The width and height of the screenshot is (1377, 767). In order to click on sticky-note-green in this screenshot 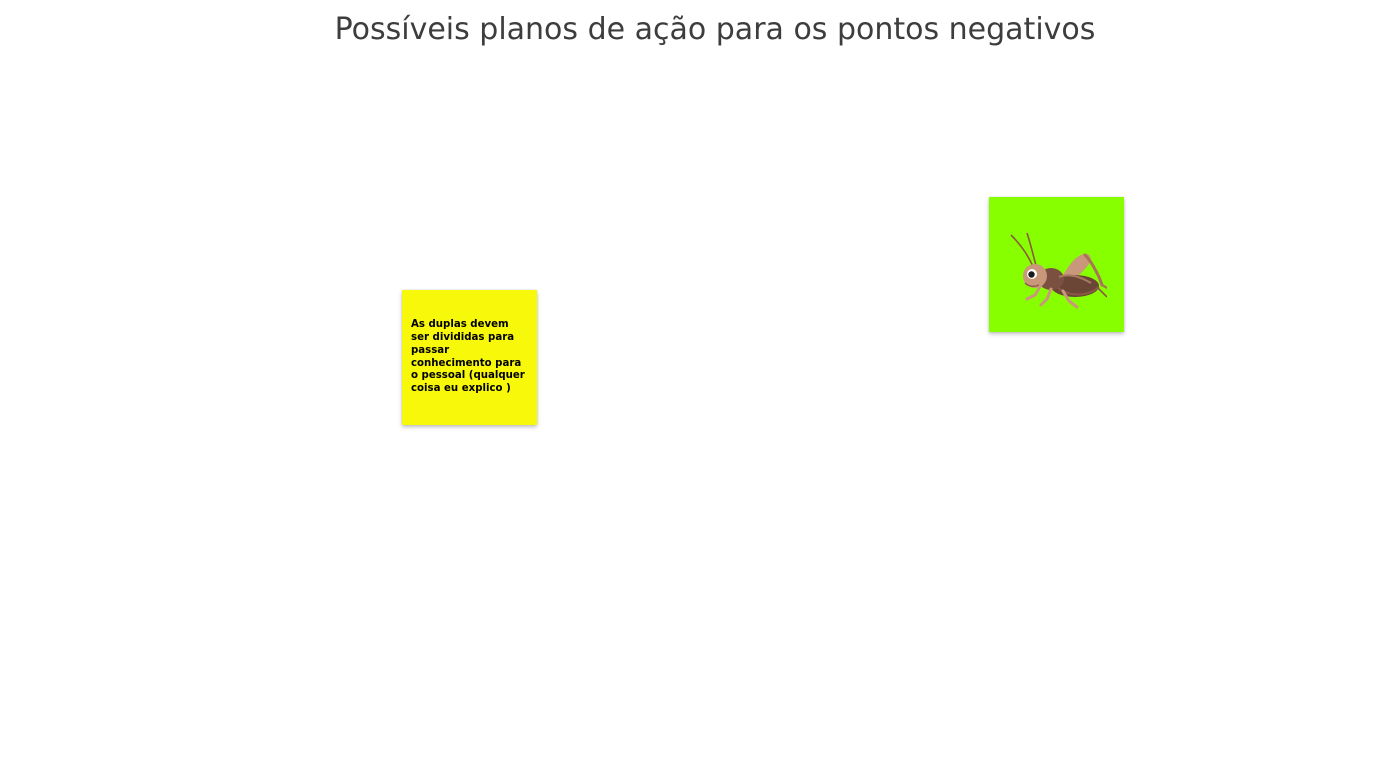, I will do `click(1056, 264)`.